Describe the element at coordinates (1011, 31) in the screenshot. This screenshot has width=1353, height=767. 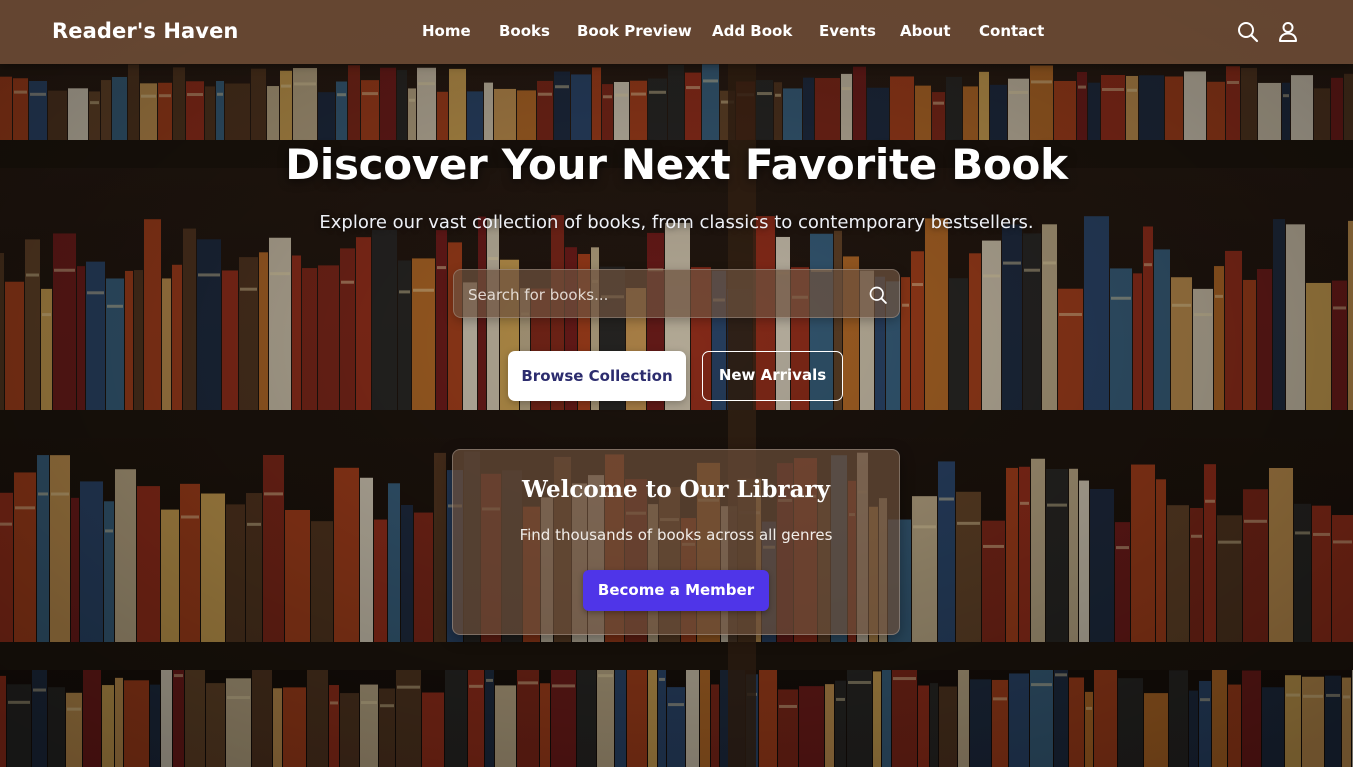
I see `nav-link-contact: Contact` at that location.